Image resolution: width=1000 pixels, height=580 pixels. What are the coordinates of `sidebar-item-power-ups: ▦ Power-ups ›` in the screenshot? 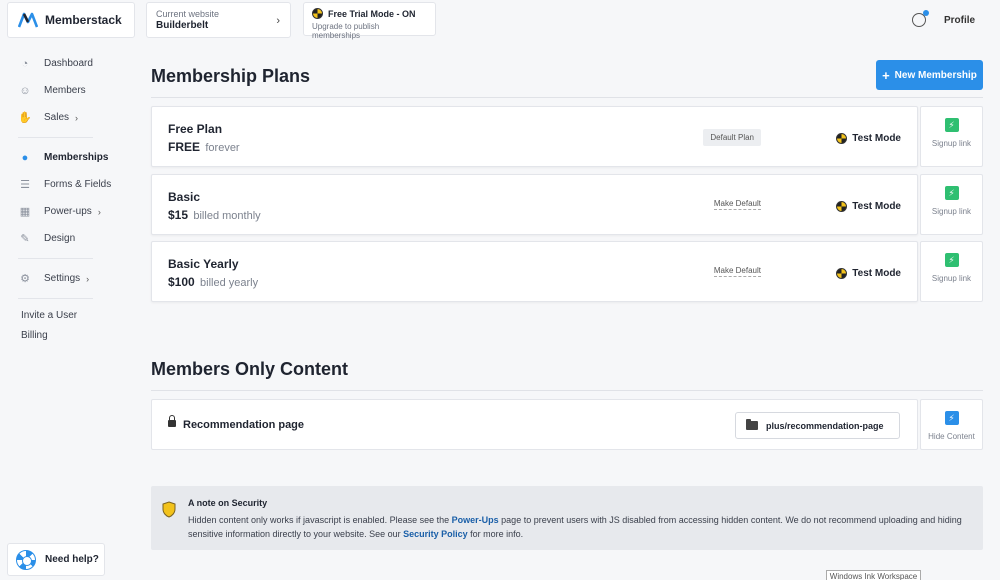 It's located at (68, 211).